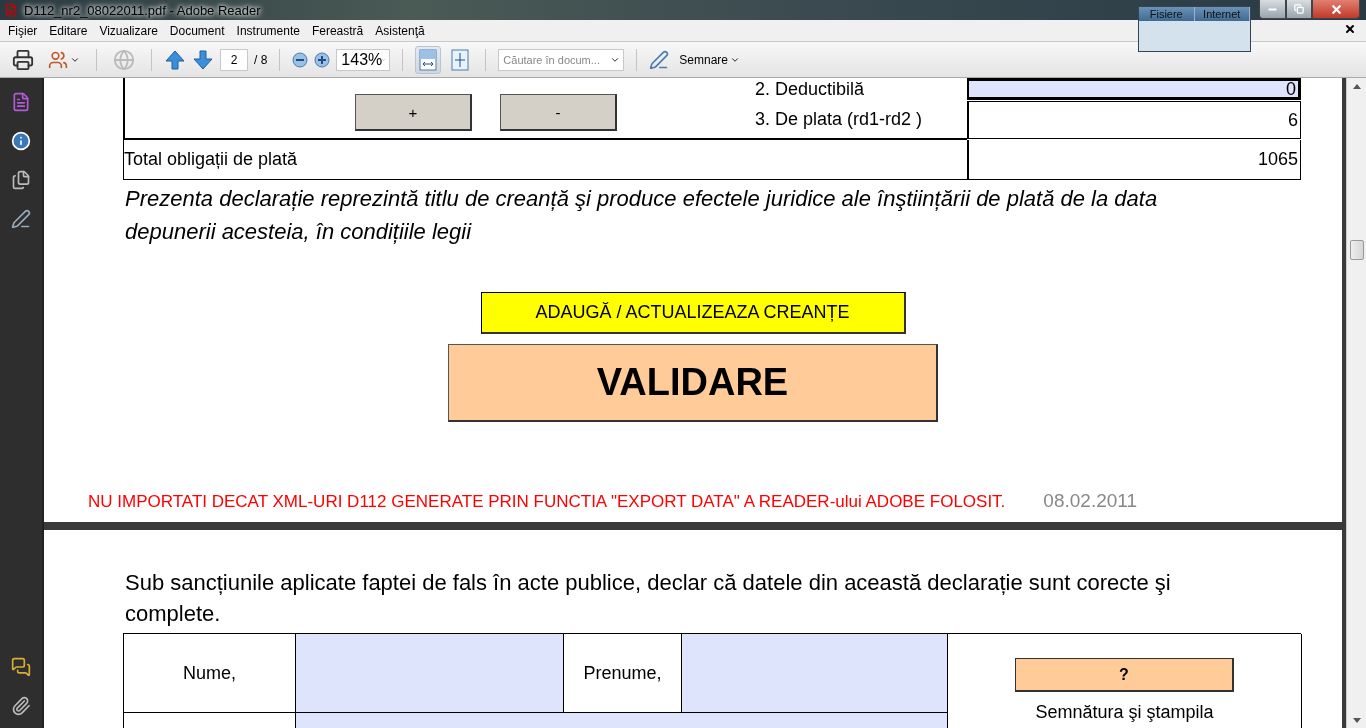 The width and height of the screenshot is (1366, 728). I want to click on import-warning: NU IMPORTATI DECAT XML-URI D112 GENERATE PRIN FUNCTIA "EXPORT DATA" A READER-ului ADOBE FOLOSIT., so click(547, 502).